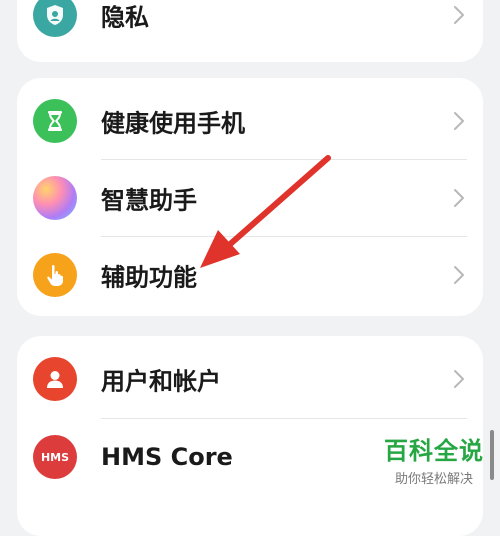 The width and height of the screenshot is (500, 536). I want to click on hms-icon-text: HMS, so click(55, 457).